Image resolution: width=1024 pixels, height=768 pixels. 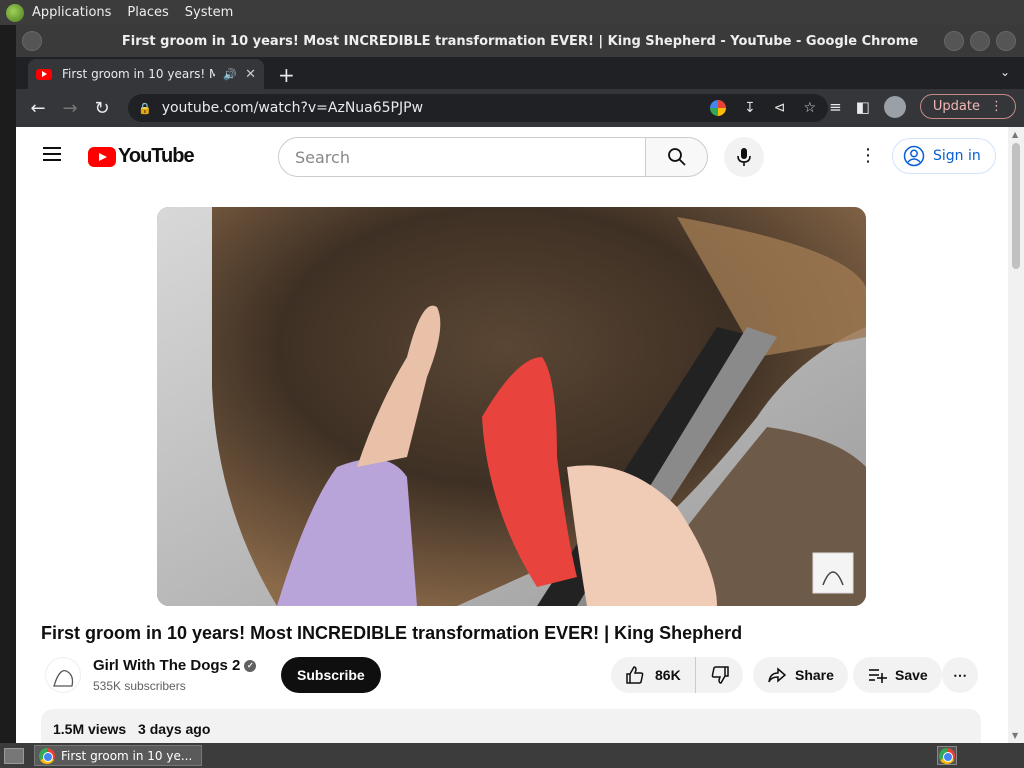 I want to click on url-text: youtube.com/watch?v=AzNua65PJPw, so click(x=436, y=108).